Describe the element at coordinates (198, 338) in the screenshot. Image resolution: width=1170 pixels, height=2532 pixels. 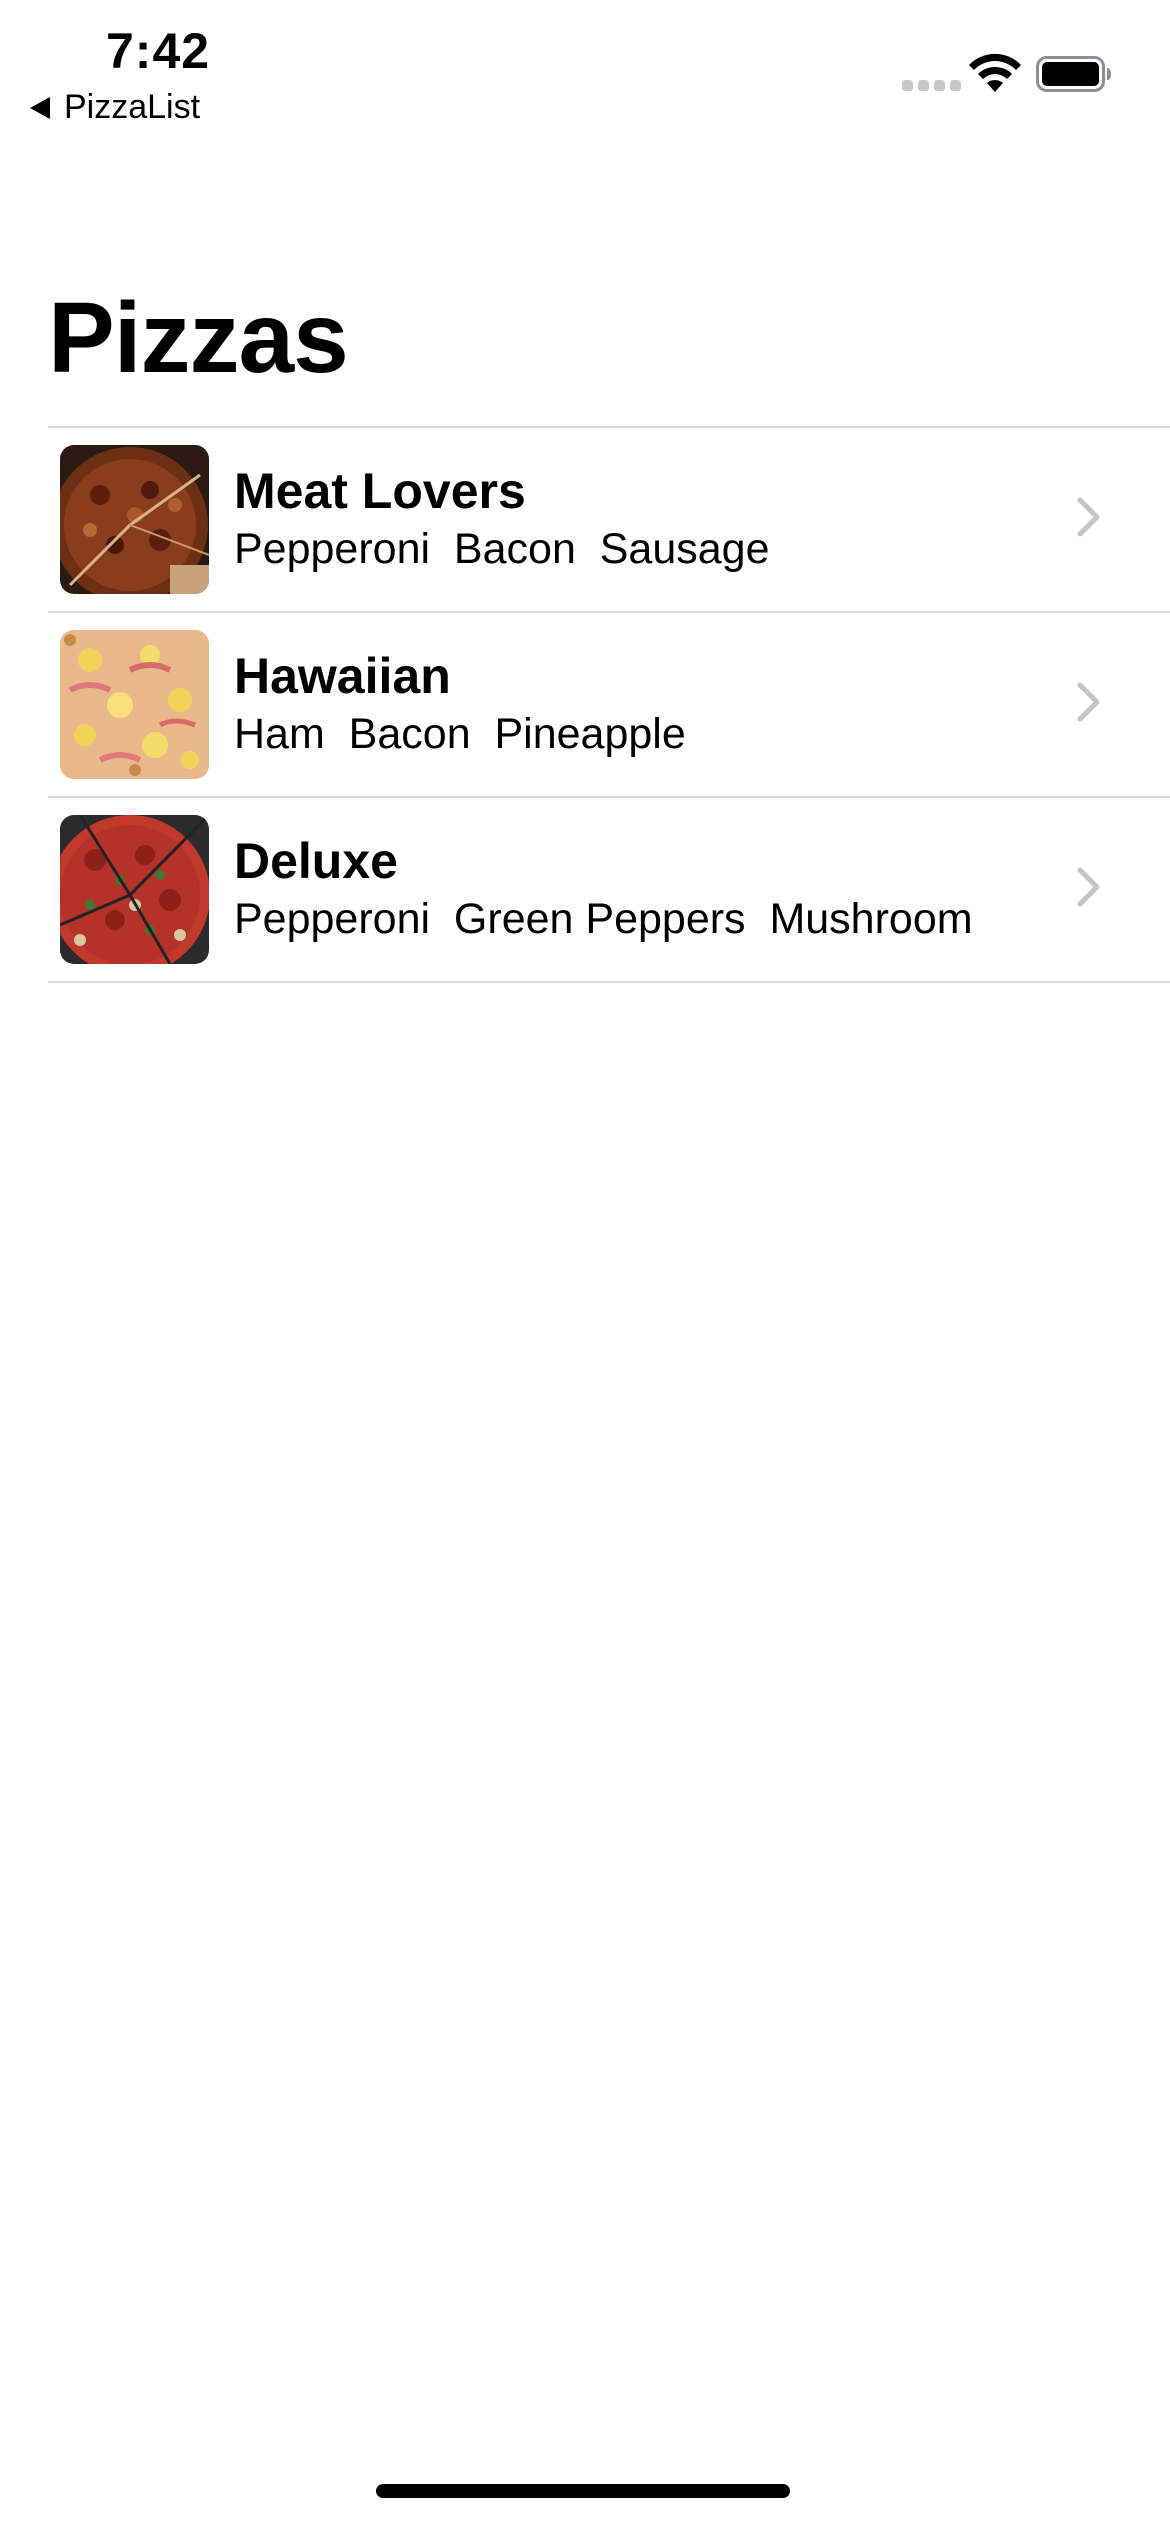
I see `page-title: Pizzas` at that location.